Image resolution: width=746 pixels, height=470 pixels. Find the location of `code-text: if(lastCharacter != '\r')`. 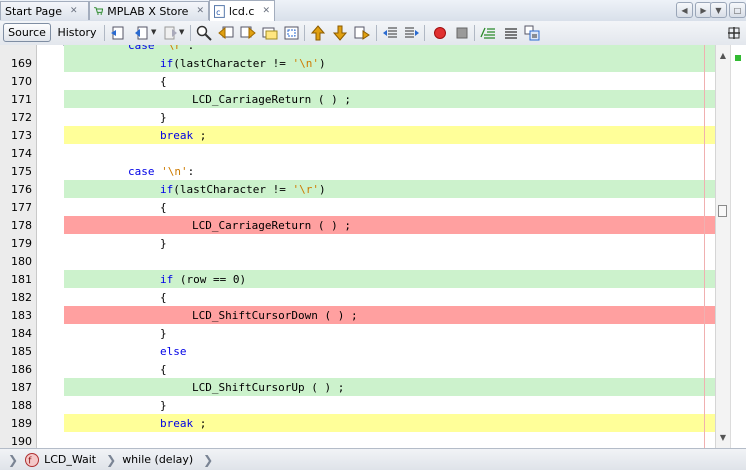

code-text: if(lastCharacter != '\r') is located at coordinates (243, 189).